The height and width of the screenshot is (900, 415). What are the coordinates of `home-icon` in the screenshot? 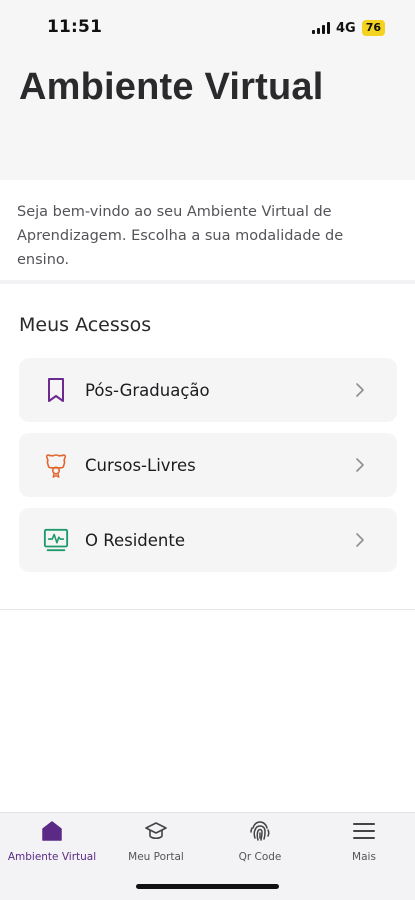 It's located at (52, 831).